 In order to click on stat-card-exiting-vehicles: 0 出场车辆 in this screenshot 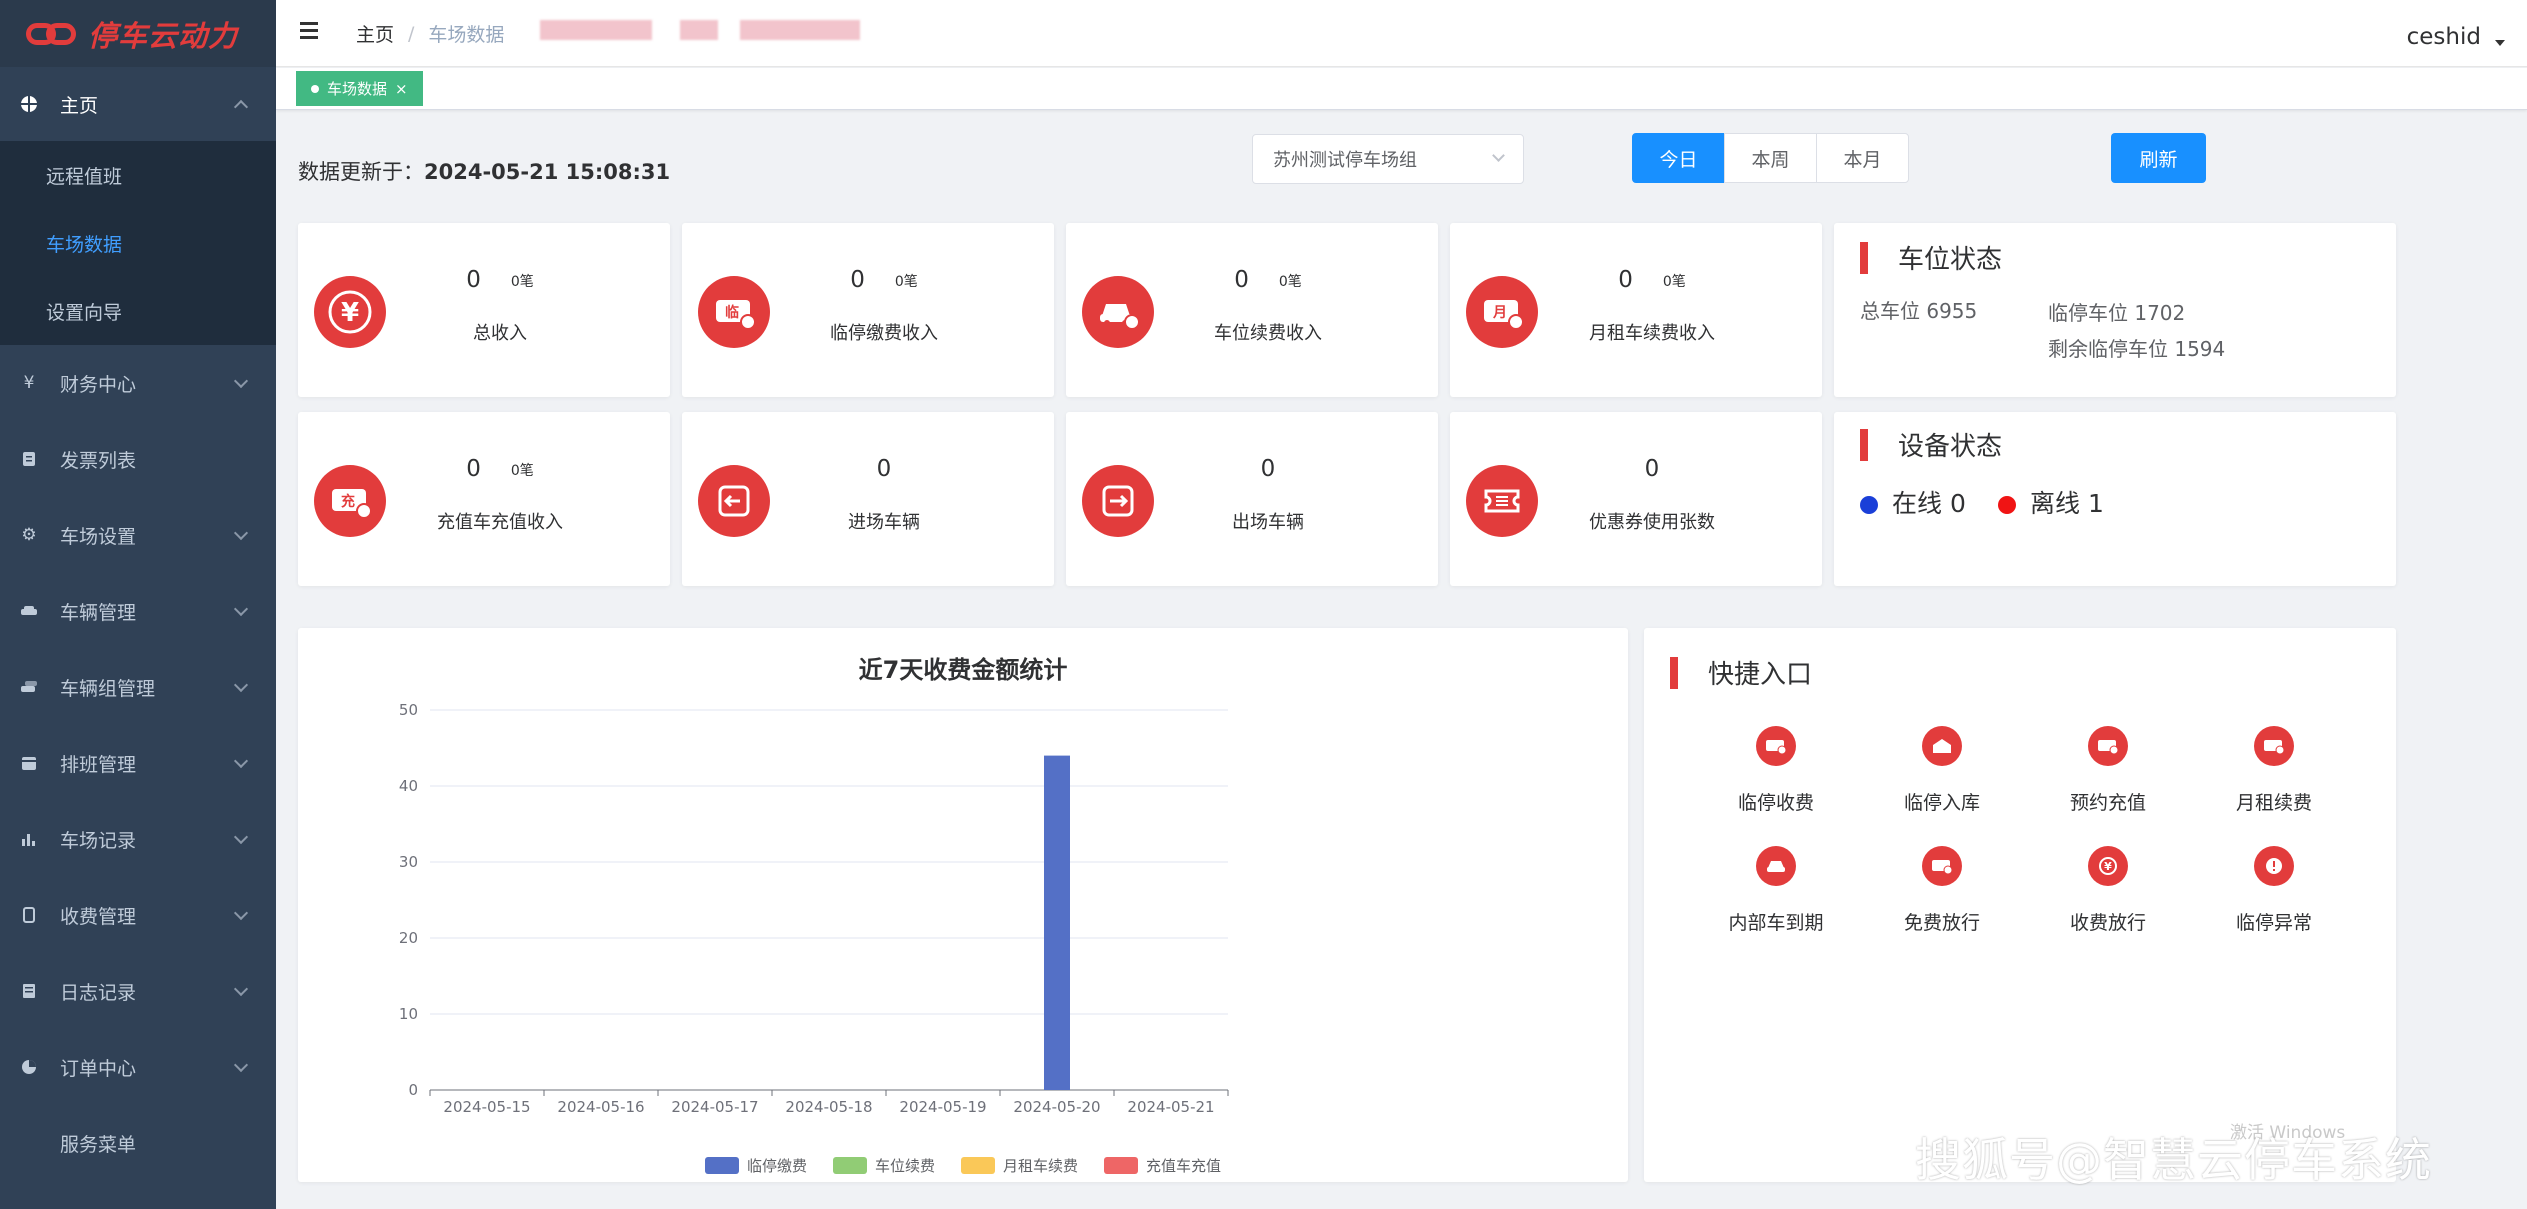, I will do `click(1252, 499)`.